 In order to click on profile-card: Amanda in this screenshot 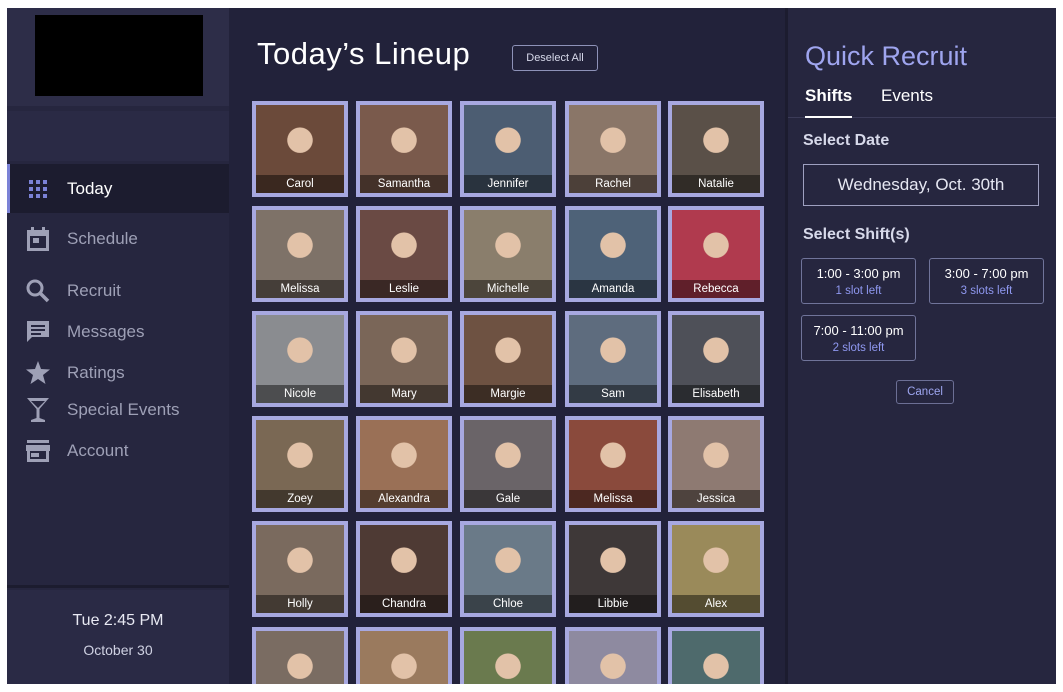, I will do `click(613, 254)`.